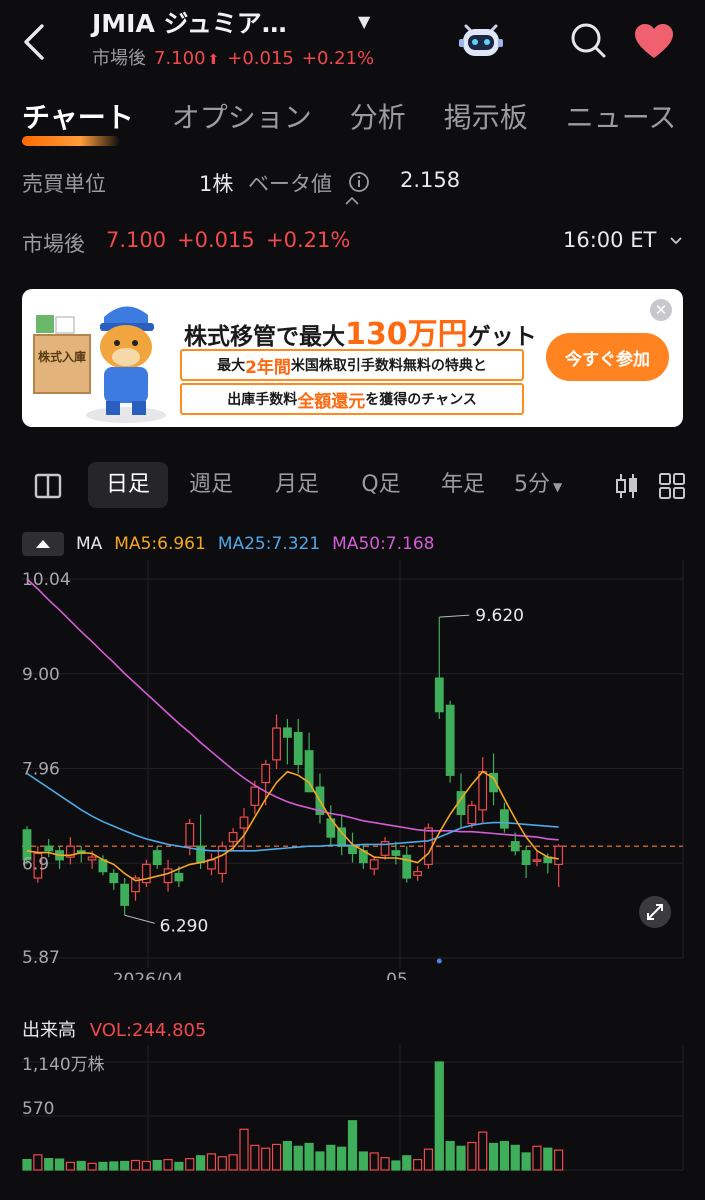 The width and height of the screenshot is (705, 1200). Describe the element at coordinates (211, 485) in the screenshot. I see `period-week: 週足` at that location.